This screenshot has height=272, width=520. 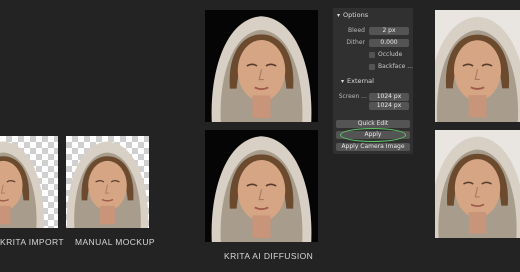 I want to click on external-section-header: ▾ External, so click(x=357, y=81).